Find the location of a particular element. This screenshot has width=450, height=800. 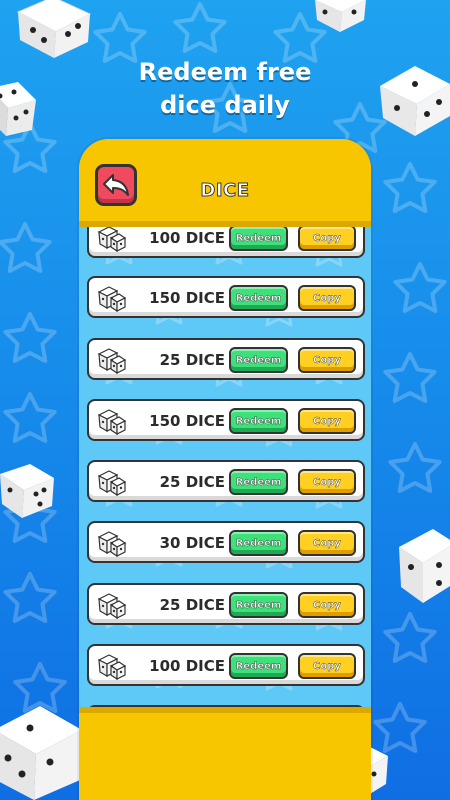

dice-amount: 30 DICE is located at coordinates (192, 543).